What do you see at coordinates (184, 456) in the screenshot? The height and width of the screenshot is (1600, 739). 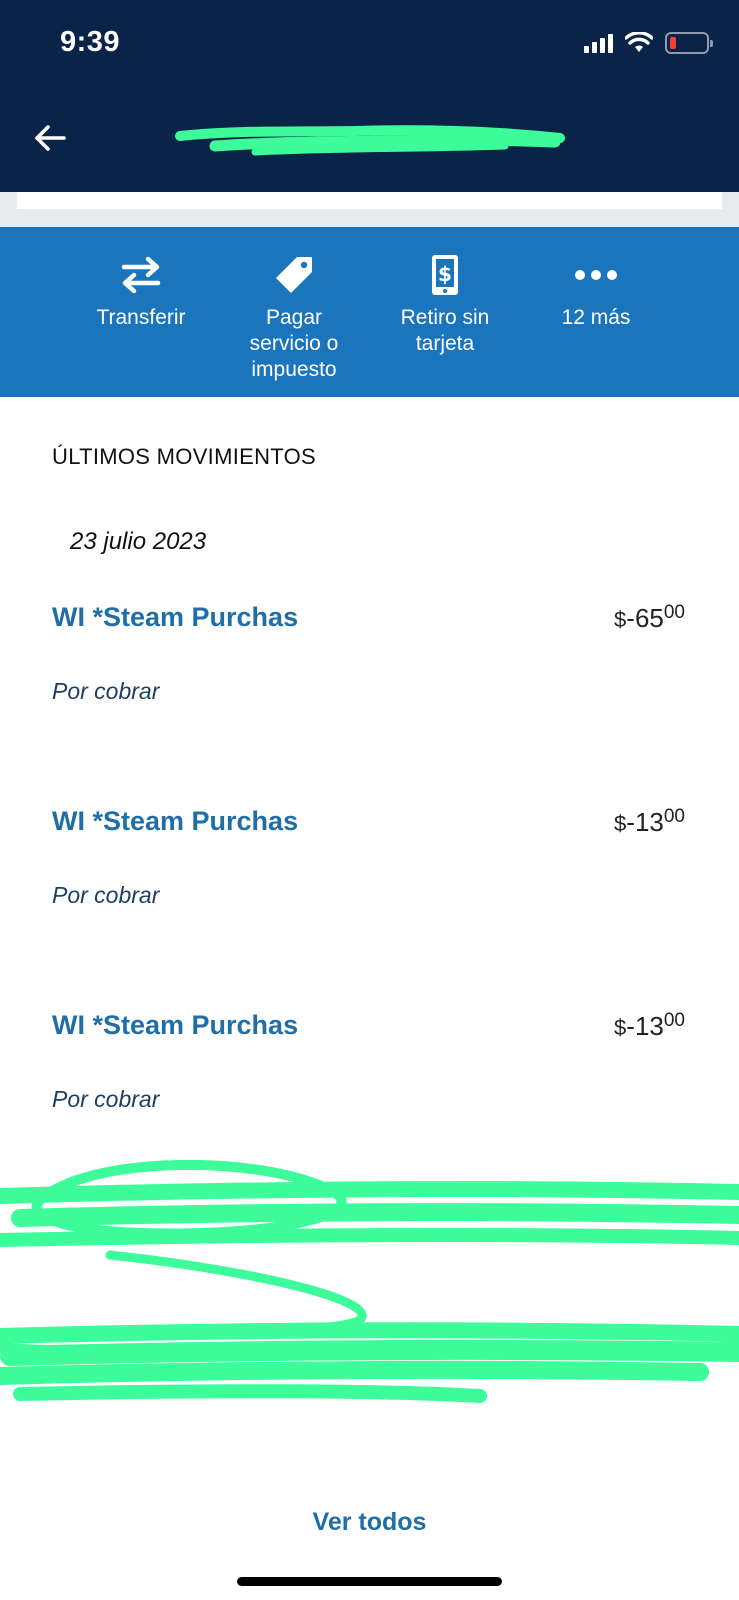 I see `section-title: ÚLTIMOS MOVIMIENTOS` at bounding box center [184, 456].